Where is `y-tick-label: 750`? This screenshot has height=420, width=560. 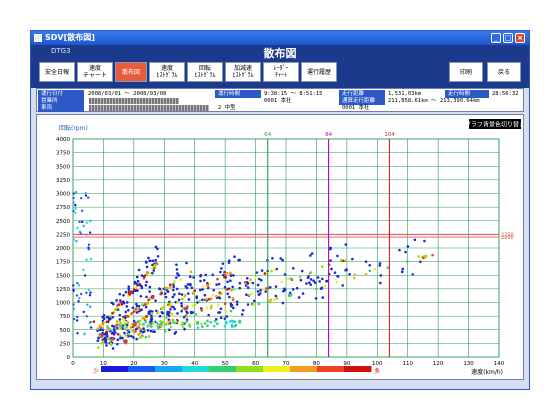
y-tick-label: 750 is located at coordinates (65, 317).